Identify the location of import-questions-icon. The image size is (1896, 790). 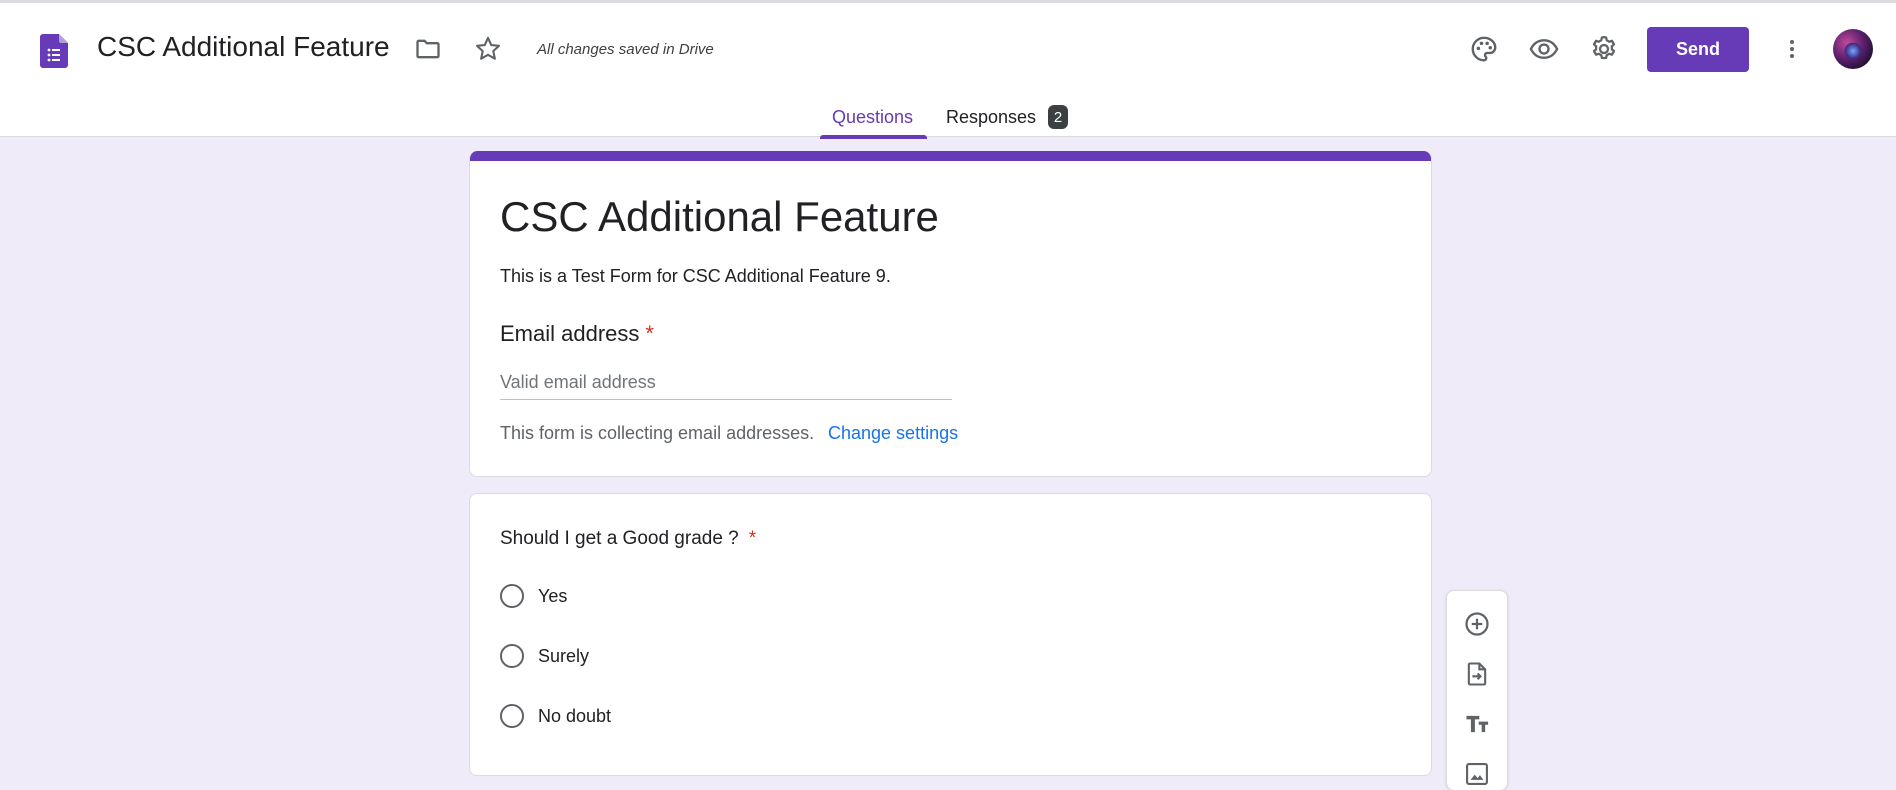
(1477, 674).